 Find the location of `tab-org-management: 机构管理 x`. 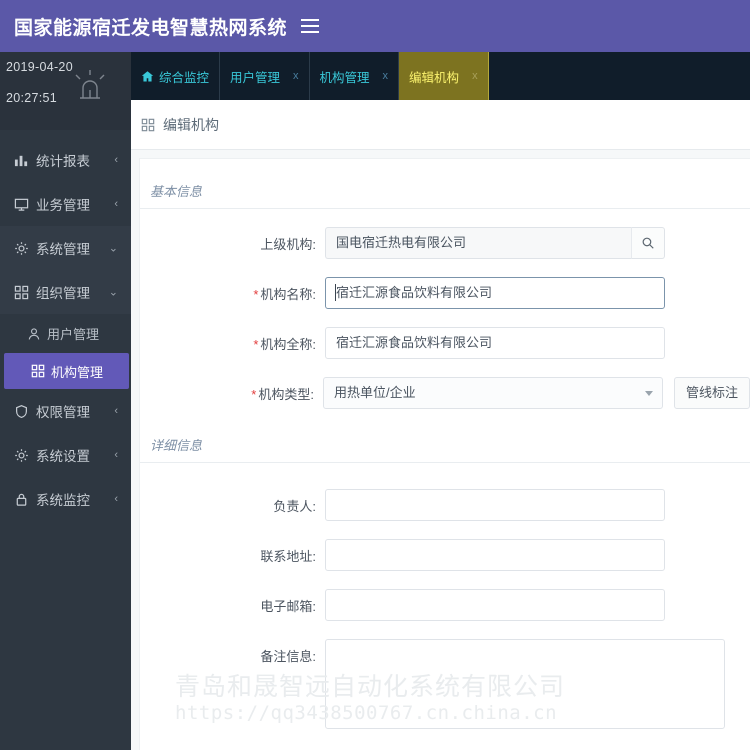

tab-org-management: 机构管理 x is located at coordinates (355, 76).